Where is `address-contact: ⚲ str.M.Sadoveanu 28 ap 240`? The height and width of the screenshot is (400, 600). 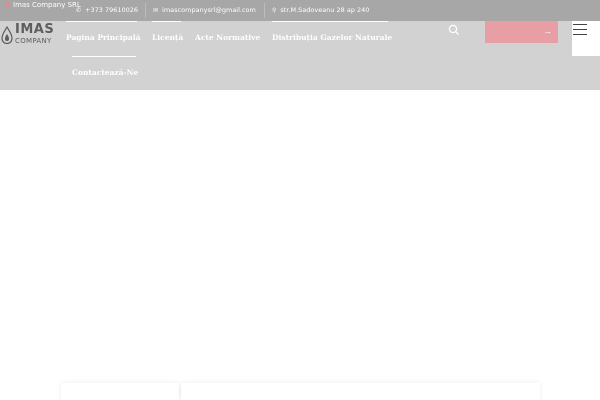 address-contact: ⚲ str.M.Sadoveanu 28 ap 240 is located at coordinates (320, 10).